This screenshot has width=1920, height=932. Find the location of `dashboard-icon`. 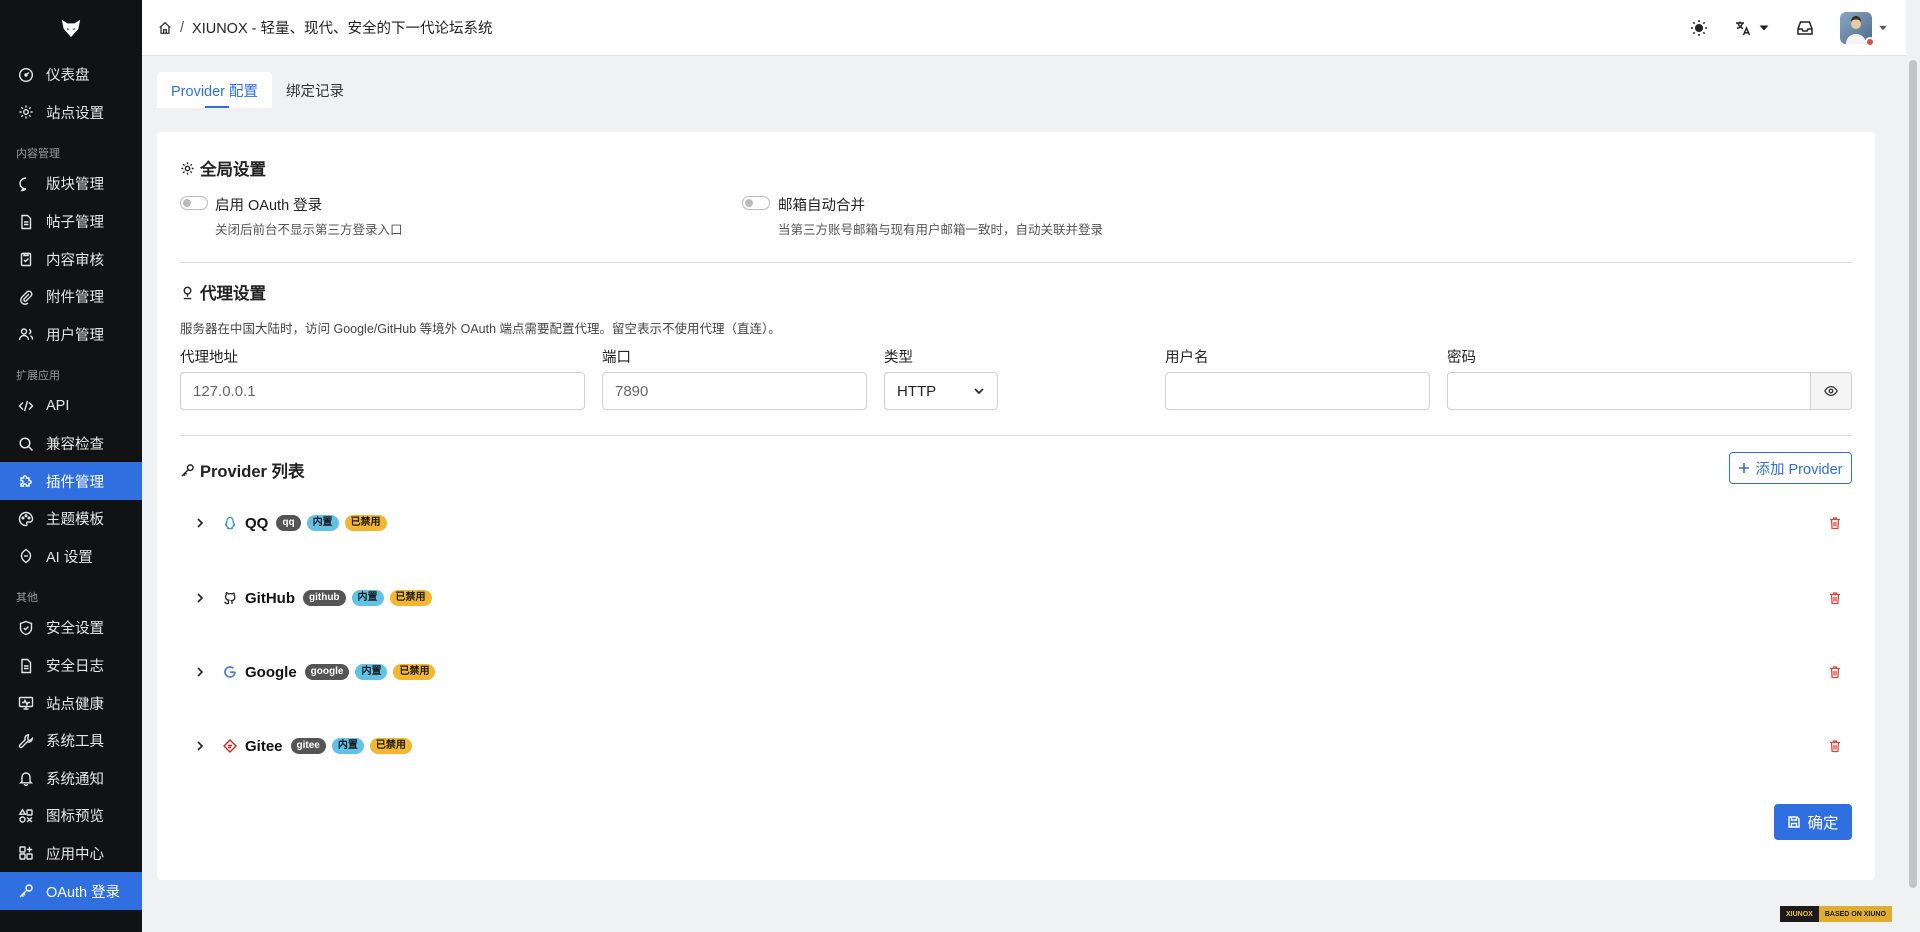

dashboard-icon is located at coordinates (26, 74).